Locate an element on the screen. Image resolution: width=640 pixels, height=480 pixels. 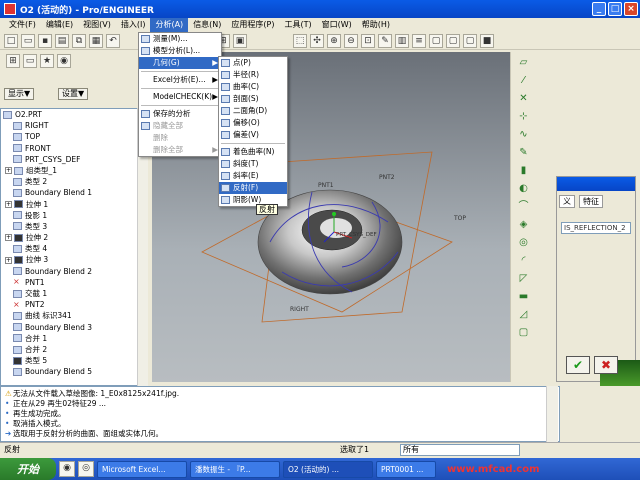
submenu-shaded-curvature: 着色曲率(N) is located at coordinates (253, 152).